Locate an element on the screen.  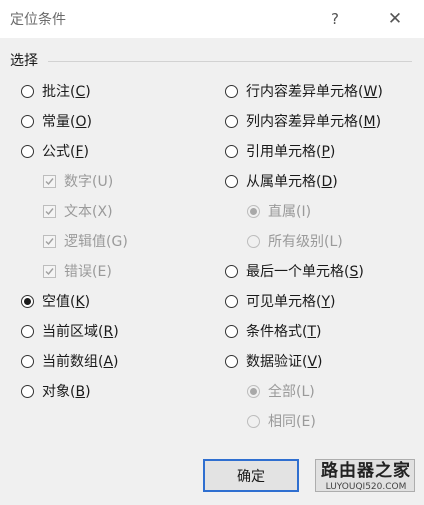
option-dependents: 从属单元格(D) is located at coordinates (281, 181).